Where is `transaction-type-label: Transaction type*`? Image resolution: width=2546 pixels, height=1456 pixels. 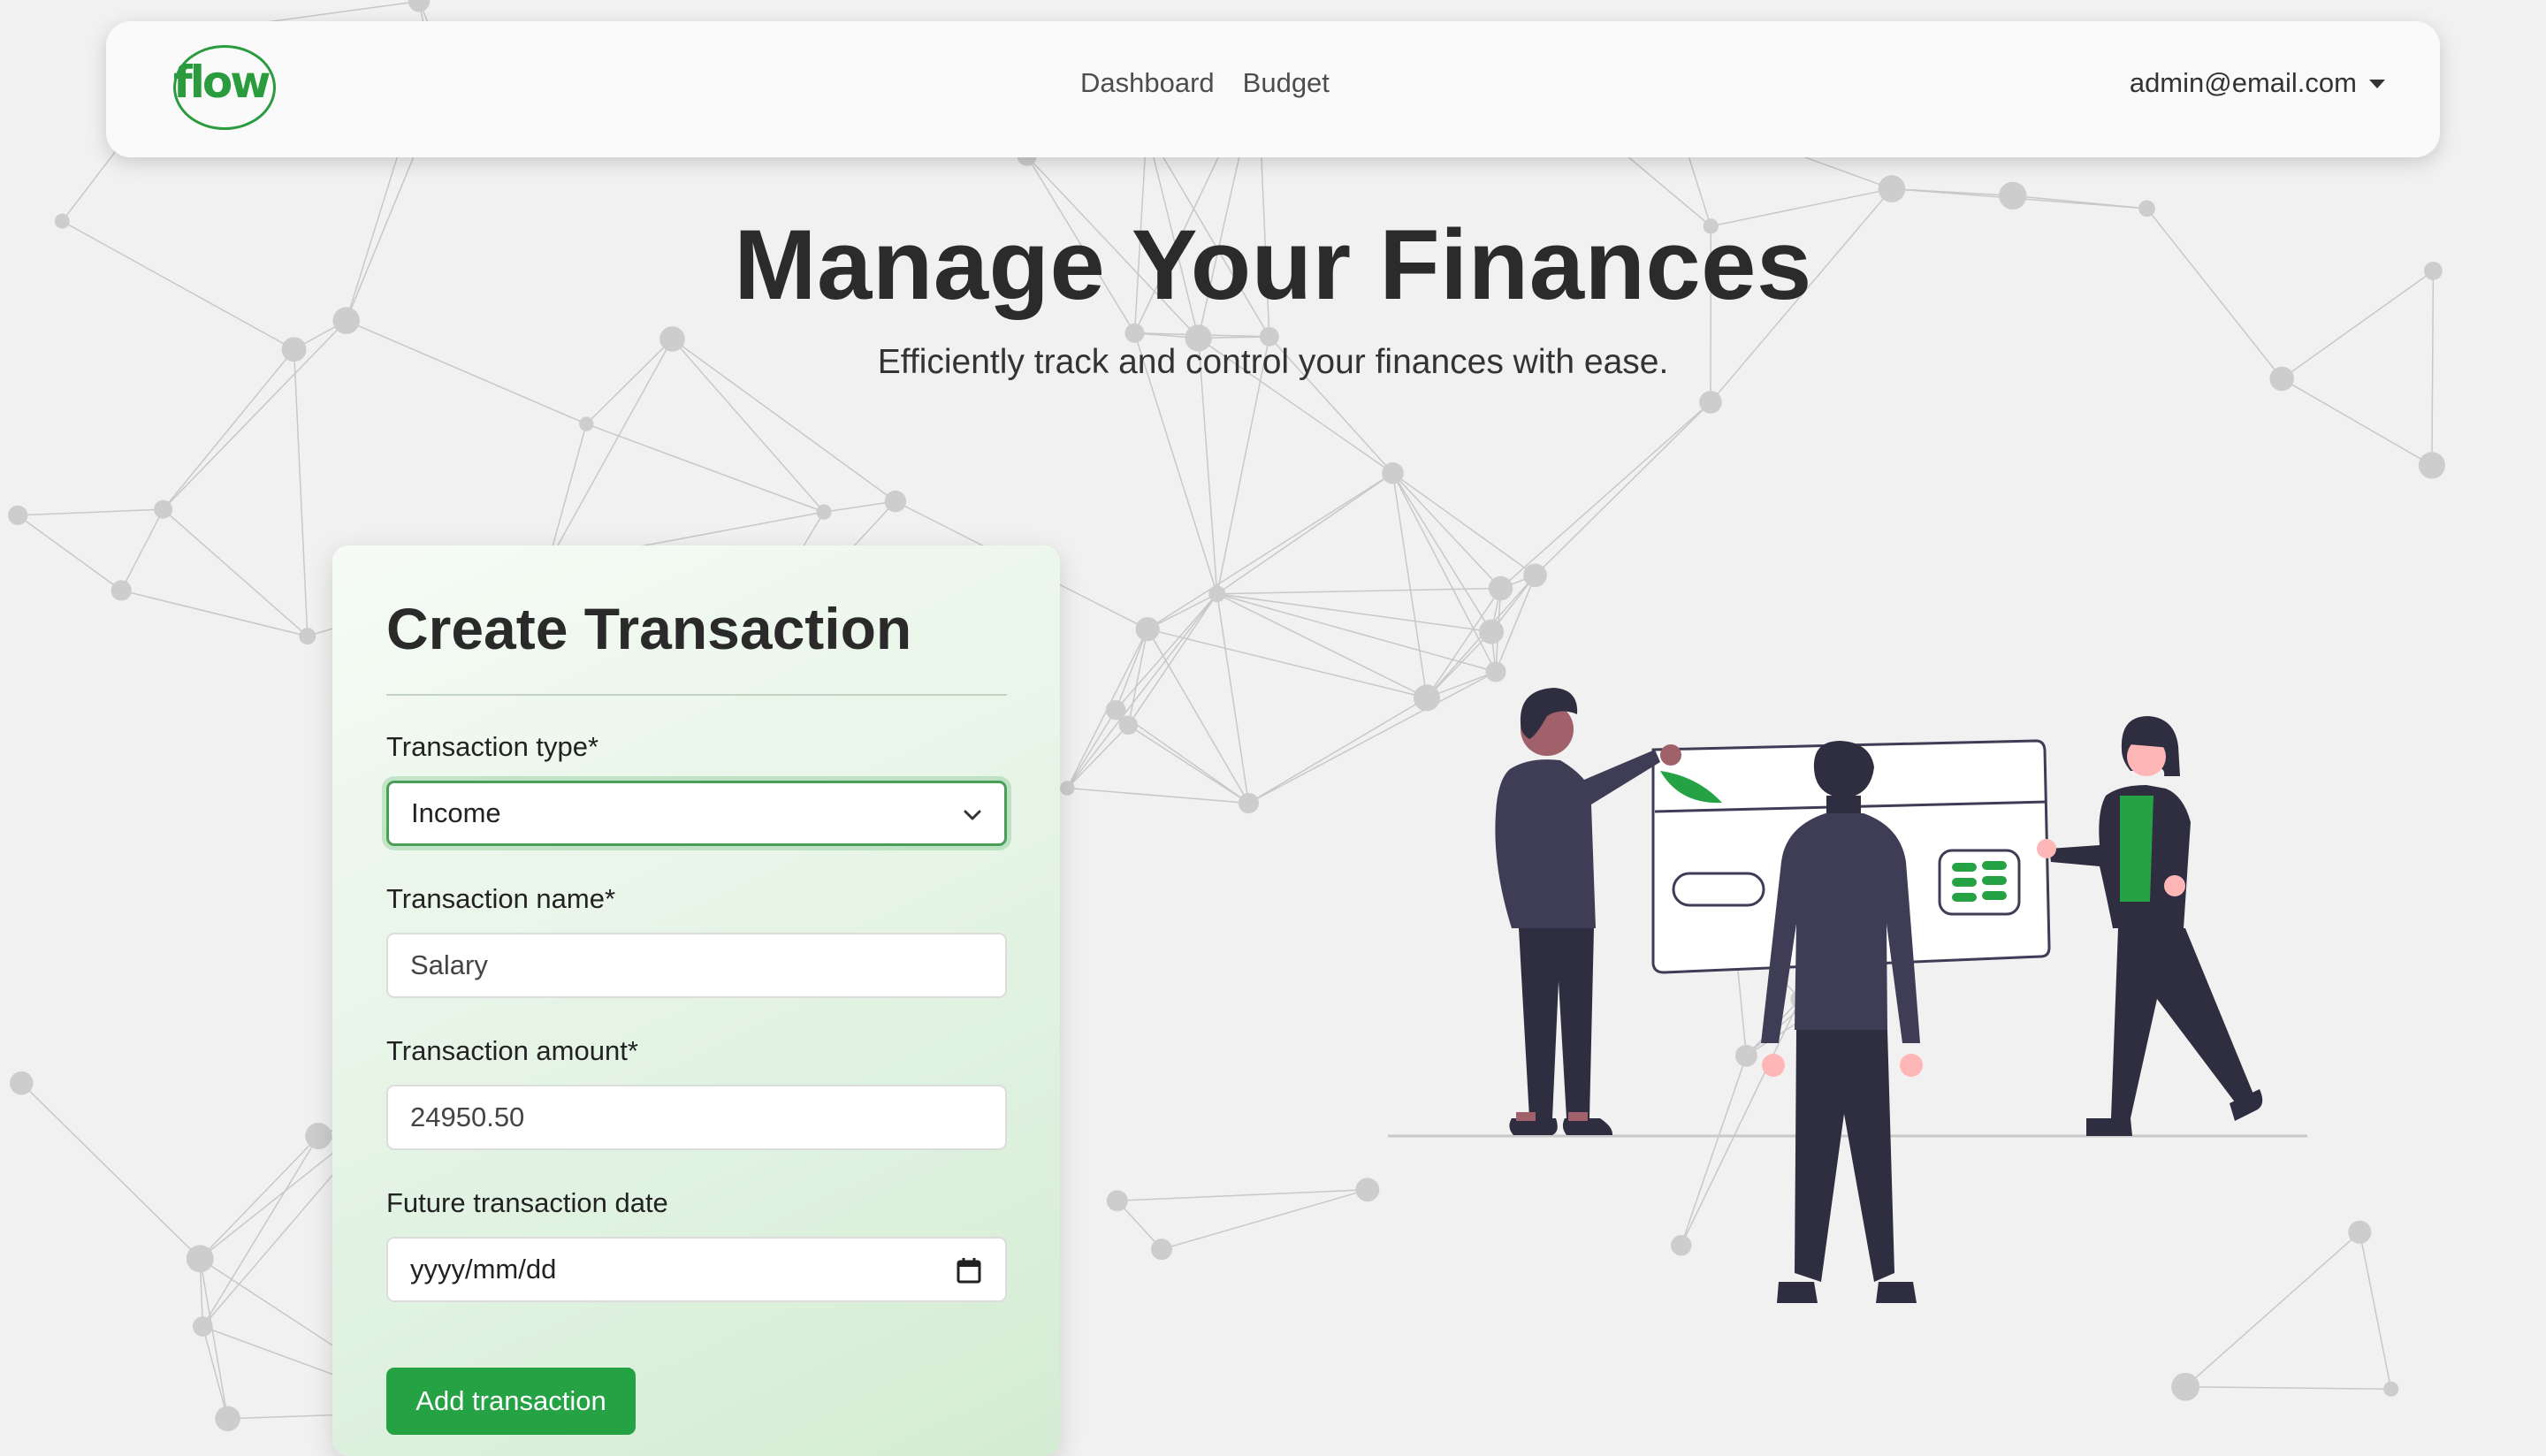 transaction-type-label: Transaction type* is located at coordinates (492, 747).